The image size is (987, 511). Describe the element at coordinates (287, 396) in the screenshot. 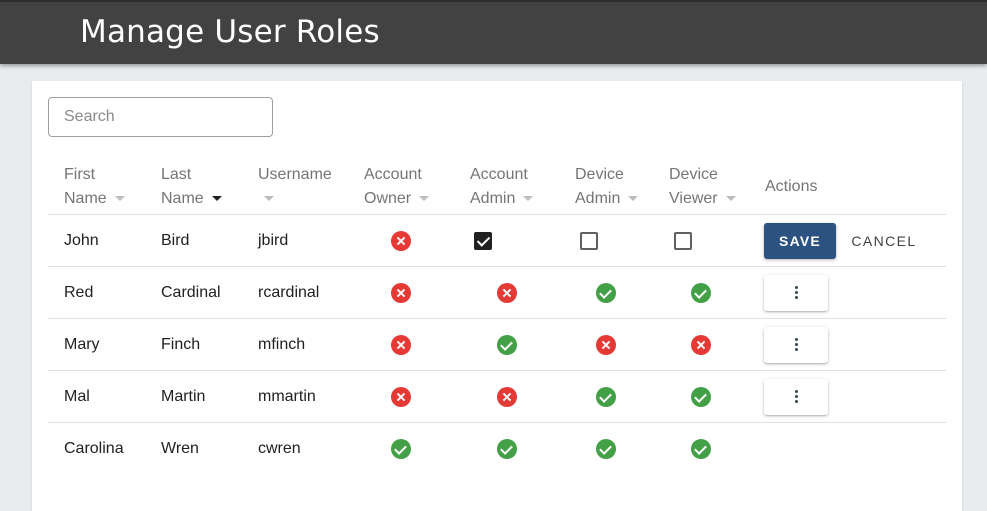

I see `username: mmartin` at that location.